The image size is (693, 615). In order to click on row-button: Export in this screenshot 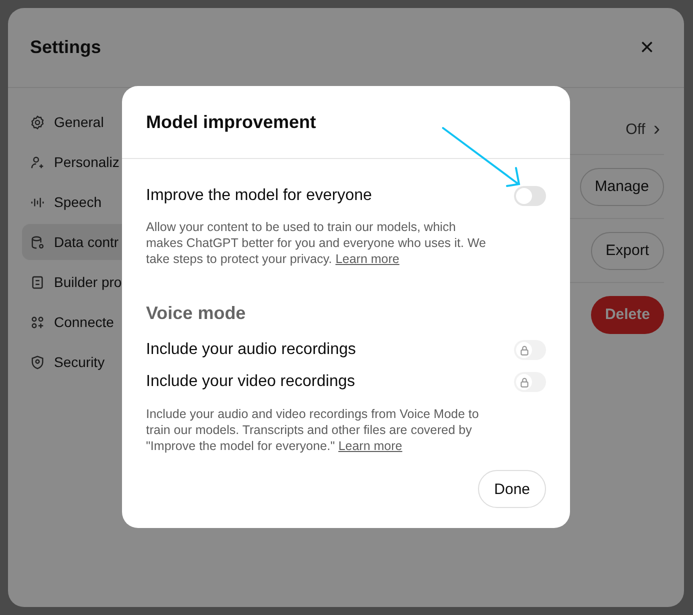, I will do `click(627, 251)`.